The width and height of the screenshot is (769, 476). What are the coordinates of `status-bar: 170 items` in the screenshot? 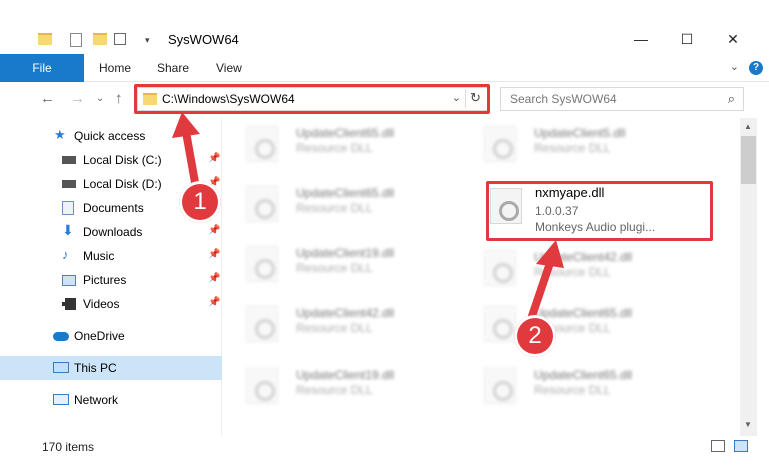 It's located at (384, 456).